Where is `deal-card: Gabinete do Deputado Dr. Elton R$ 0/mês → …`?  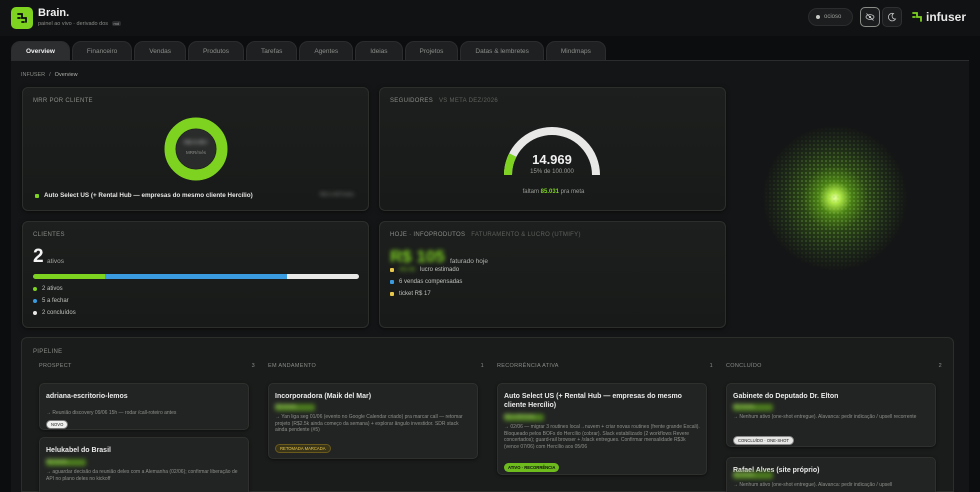
deal-card: Gabinete do Deputado Dr. Elton R$ 0/mês → … is located at coordinates (831, 415).